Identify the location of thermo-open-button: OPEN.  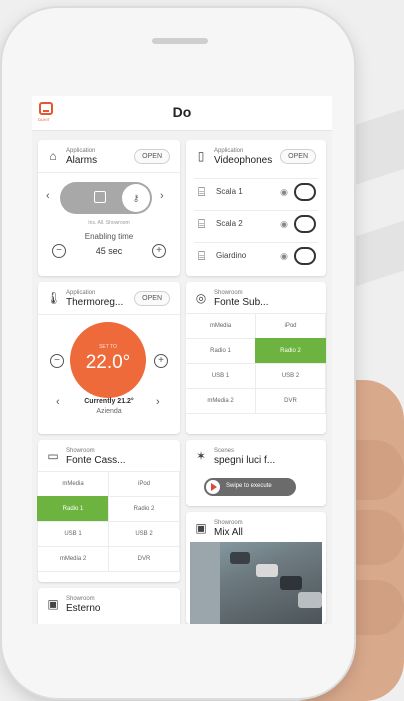
(152, 298).